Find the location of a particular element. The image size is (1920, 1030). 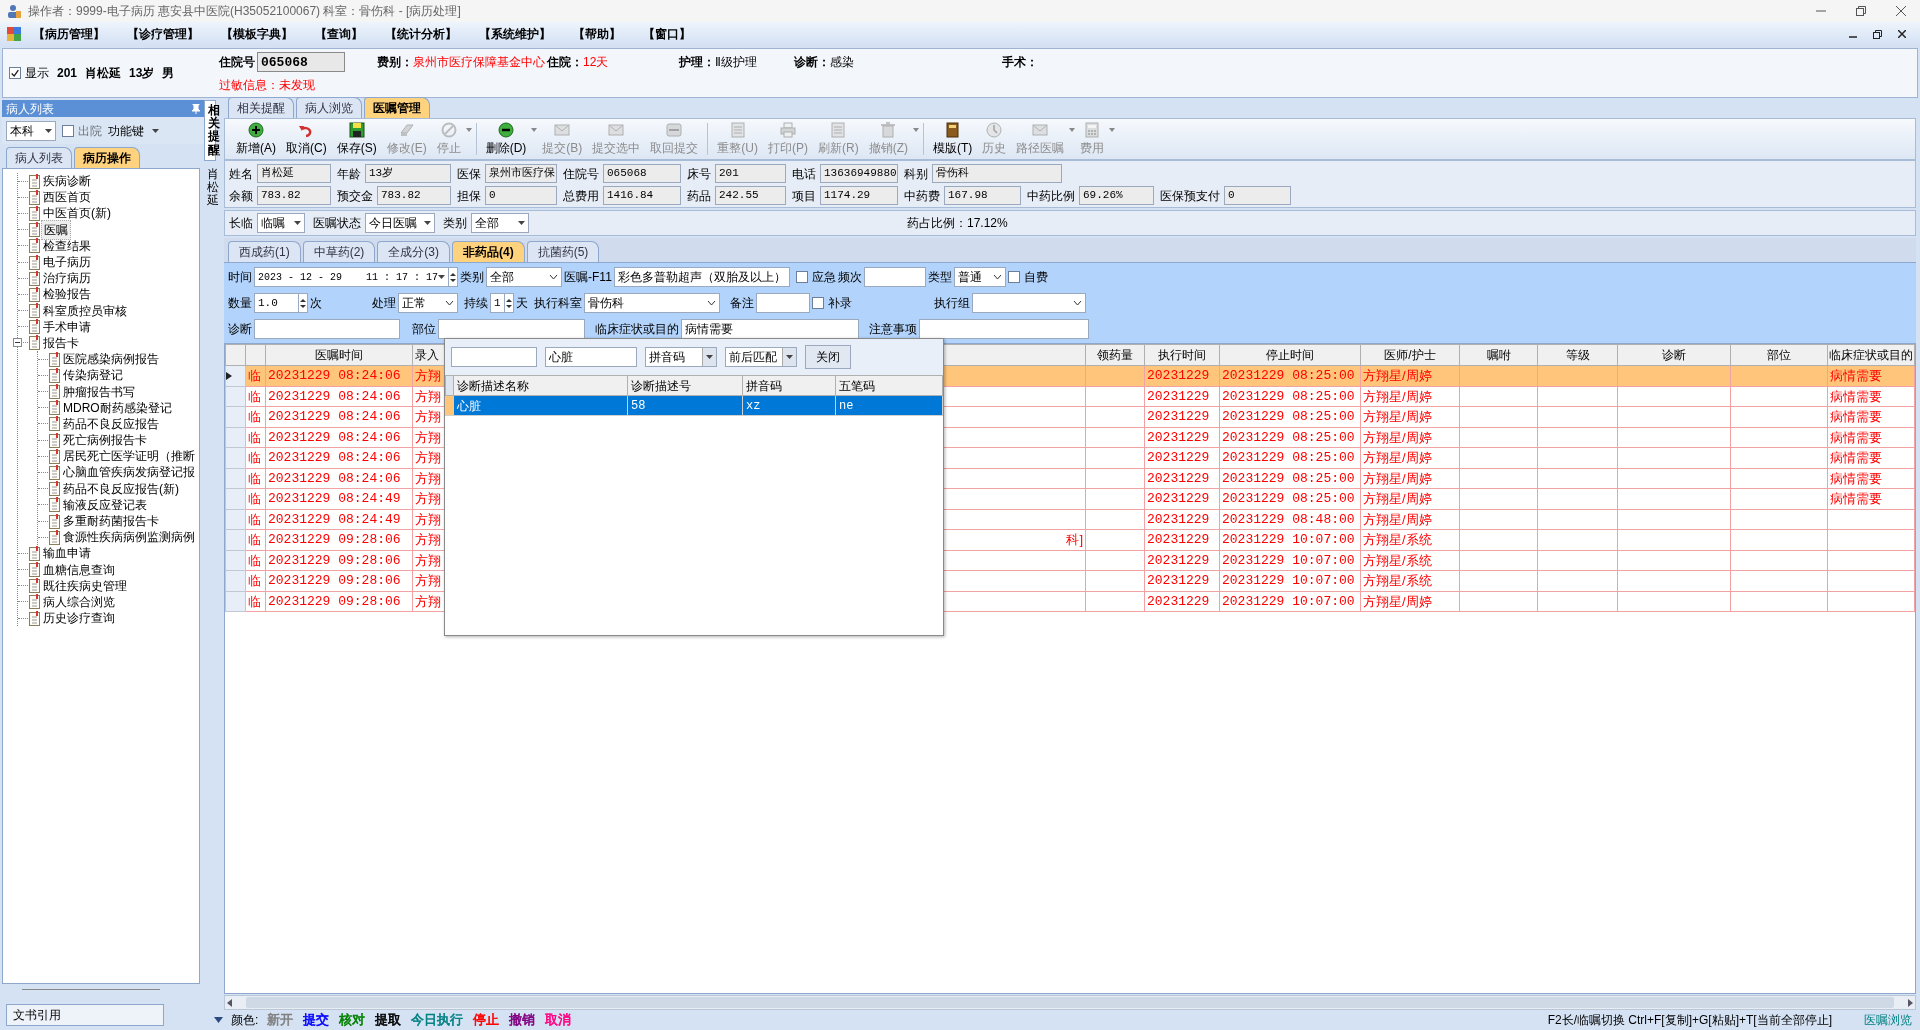

tab: 全成分(3) is located at coordinates (413, 251).